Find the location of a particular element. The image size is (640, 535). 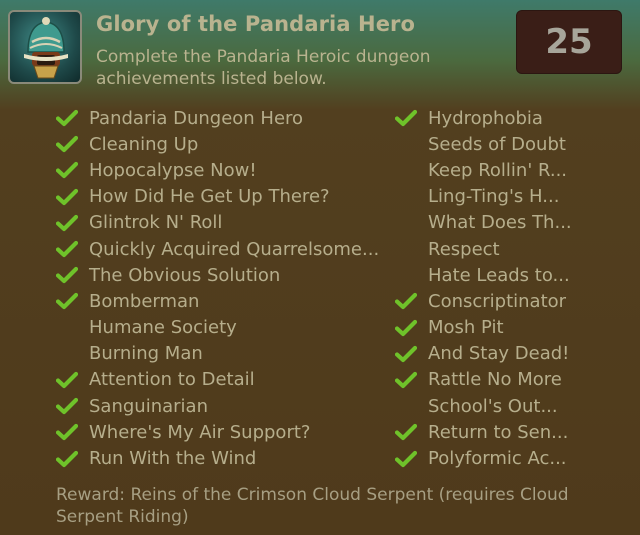

criteria-label: Rattle No More is located at coordinates (495, 380).